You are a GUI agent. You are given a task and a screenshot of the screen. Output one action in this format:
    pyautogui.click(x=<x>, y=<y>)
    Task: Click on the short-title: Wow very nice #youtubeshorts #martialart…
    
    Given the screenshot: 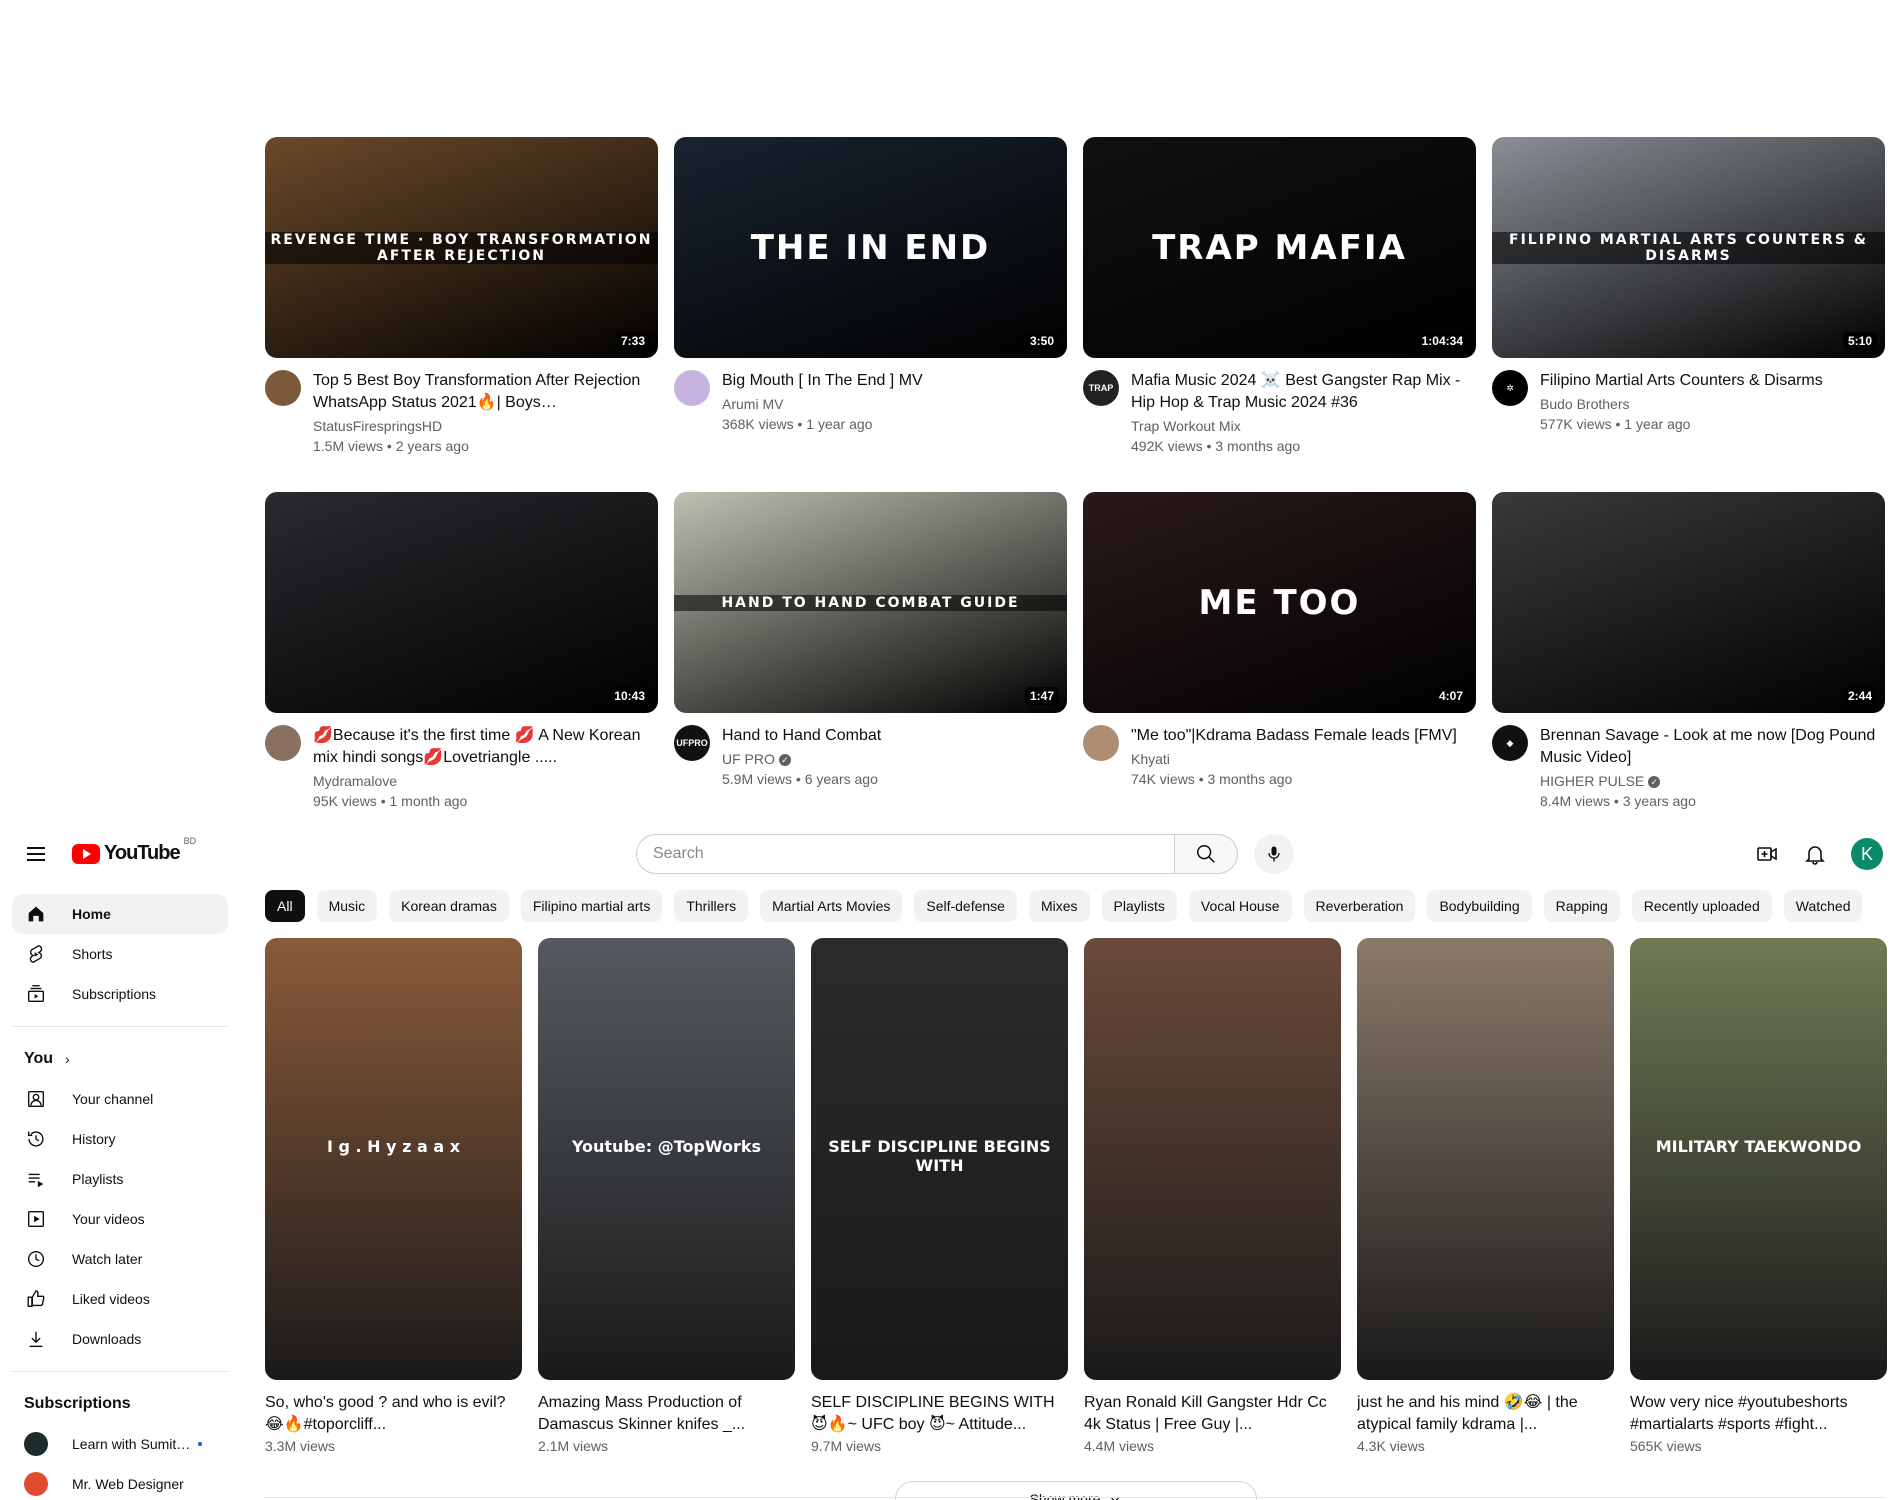 What is the action you would take?
    pyautogui.click(x=1758, y=1414)
    